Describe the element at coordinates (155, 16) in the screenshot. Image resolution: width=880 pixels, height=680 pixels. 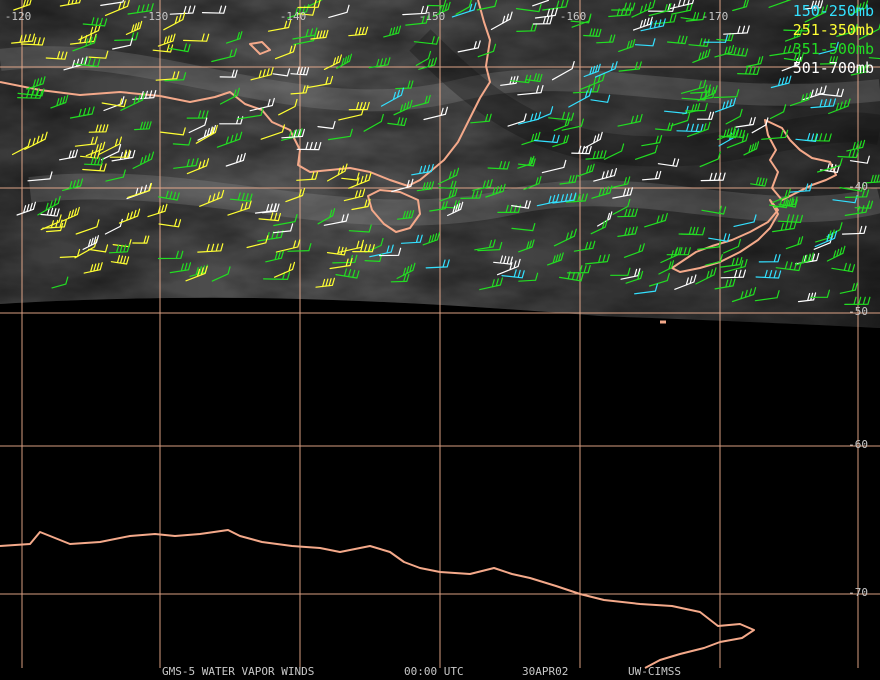
I see `lon-label: -130` at that location.